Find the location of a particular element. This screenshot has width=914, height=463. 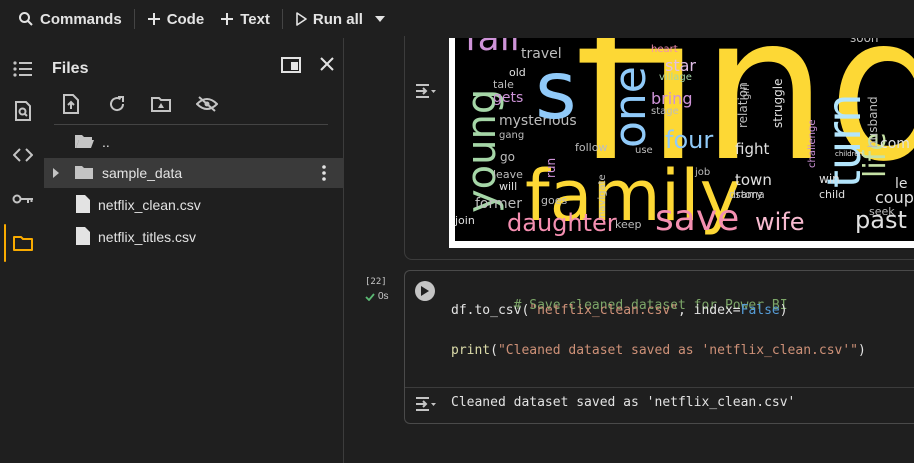

wordcloud-word: wife is located at coordinates (780, 222).